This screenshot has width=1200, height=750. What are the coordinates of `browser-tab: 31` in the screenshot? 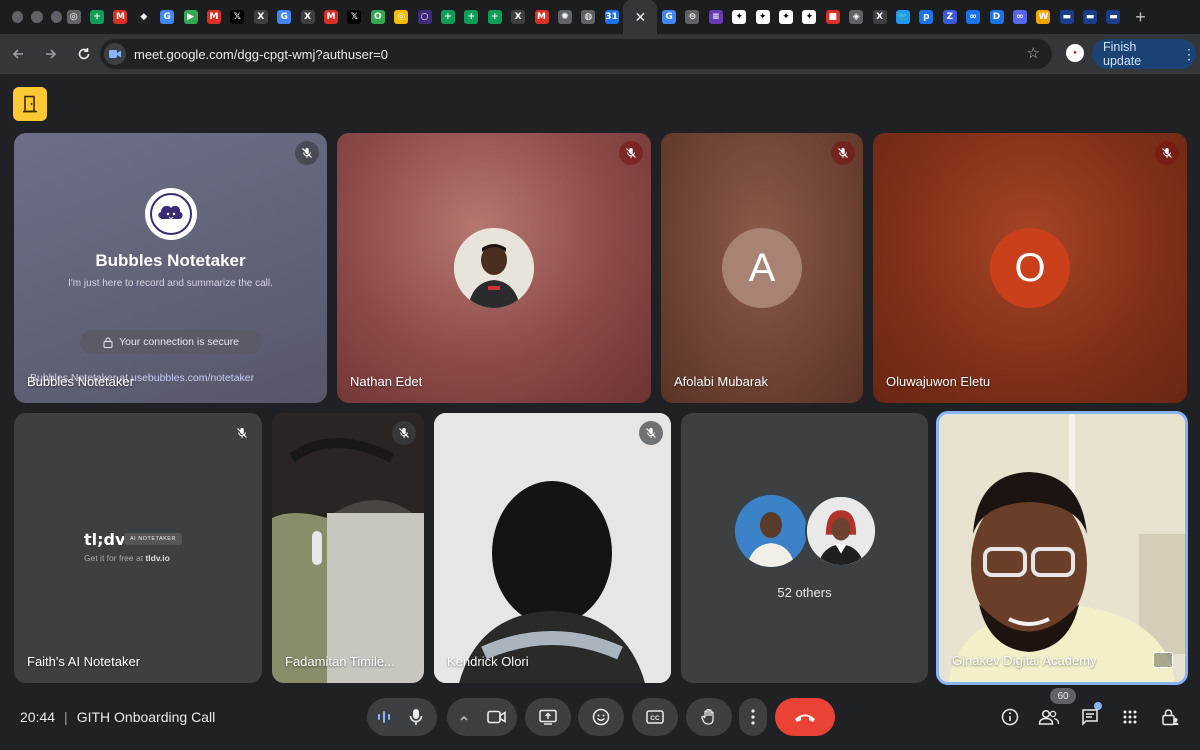 It's located at (611, 17).